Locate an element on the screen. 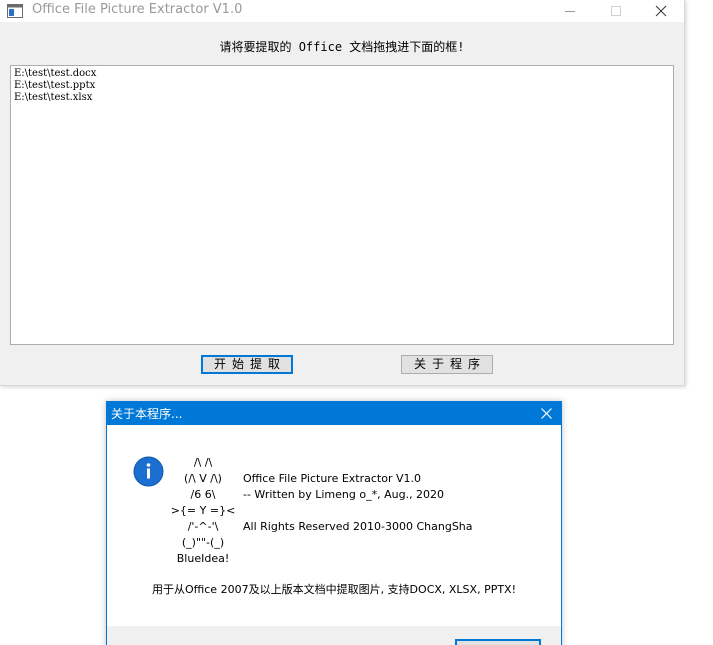 This screenshot has width=713, height=645. minimize-icon is located at coordinates (570, 11).